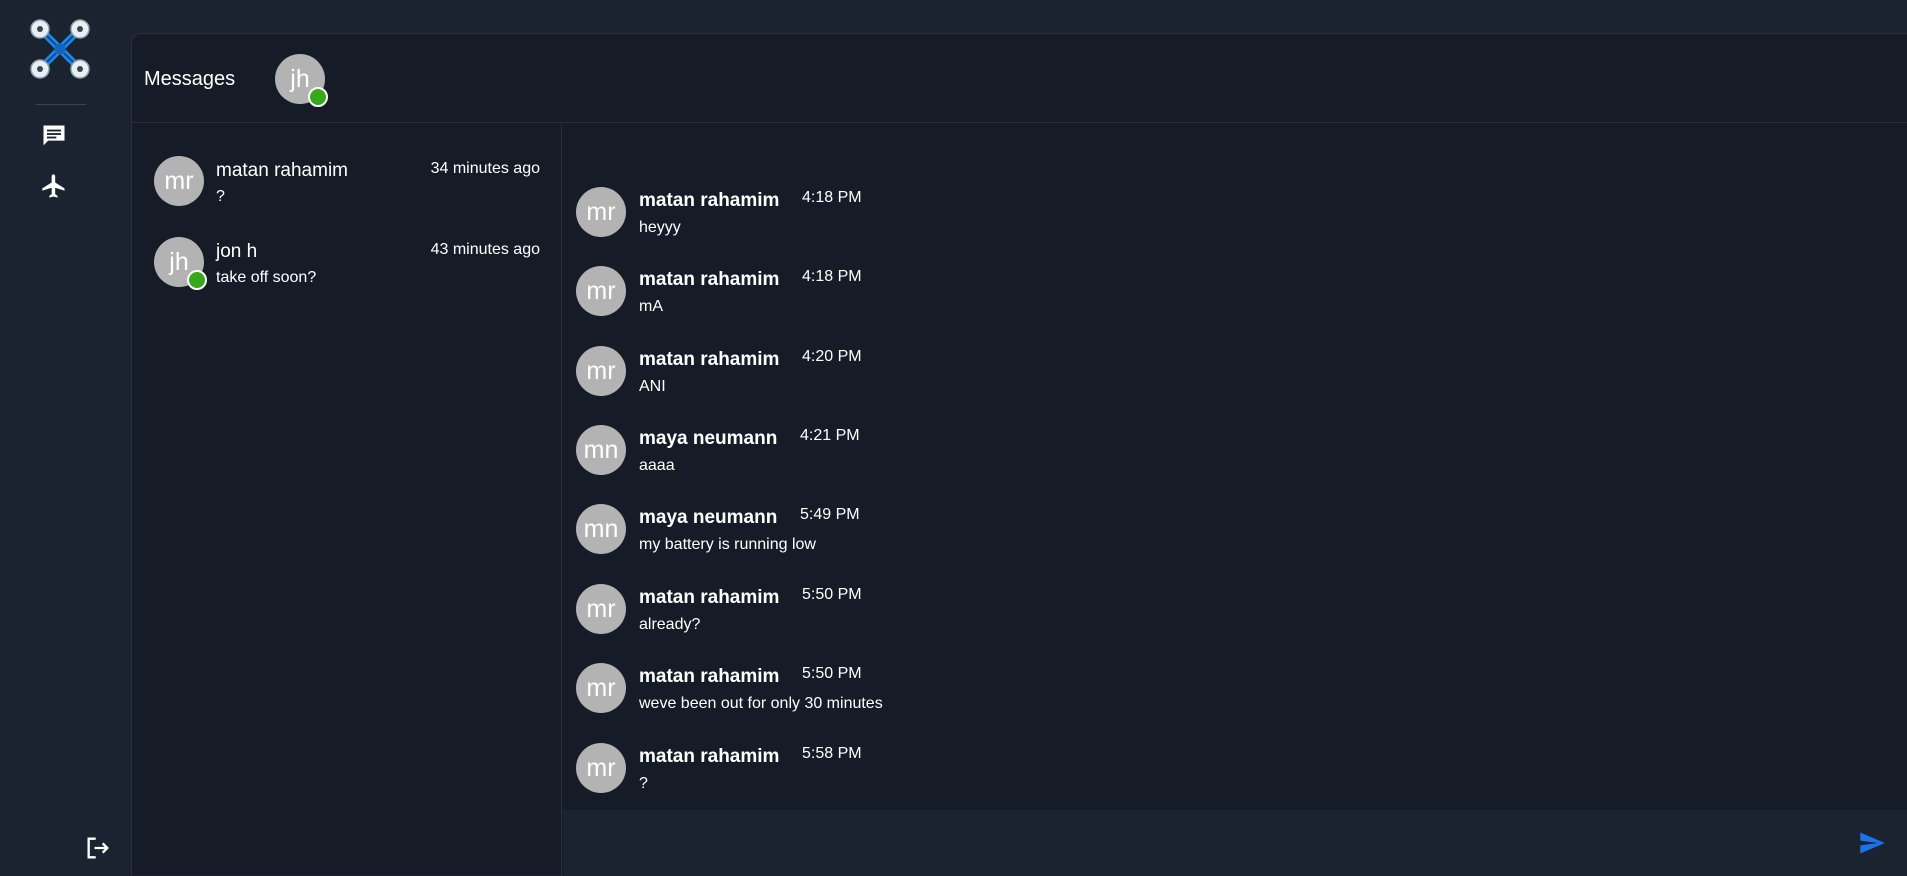 The height and width of the screenshot is (876, 1907). Describe the element at coordinates (657, 465) in the screenshot. I see `message-text: aaaa` at that location.